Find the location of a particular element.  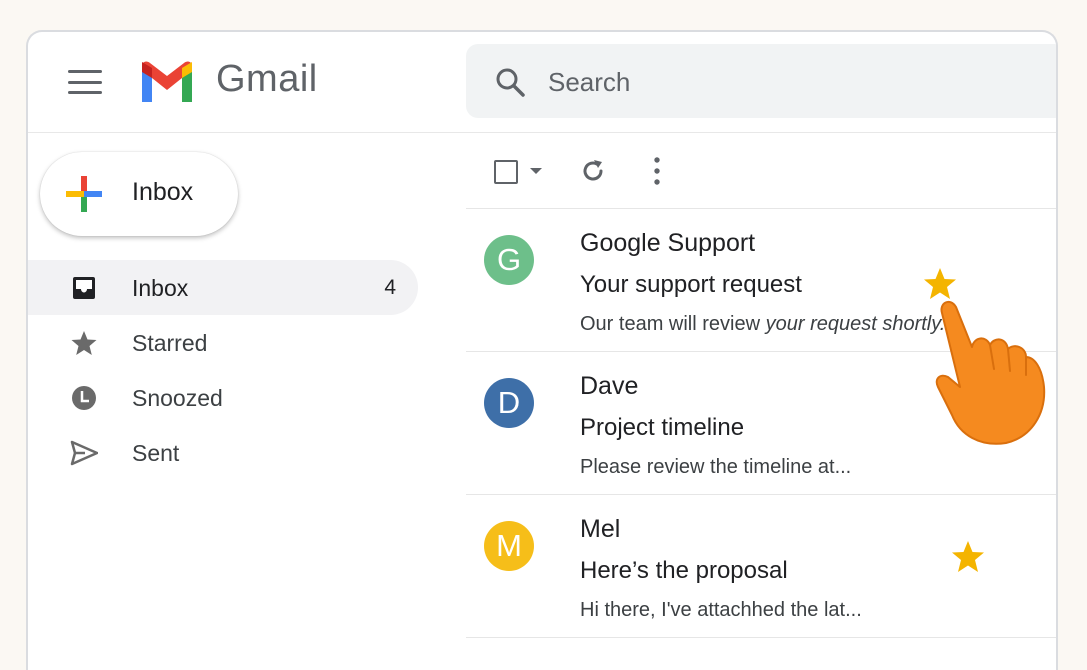

sidebar-item-sent: Sent is located at coordinates (223, 452).